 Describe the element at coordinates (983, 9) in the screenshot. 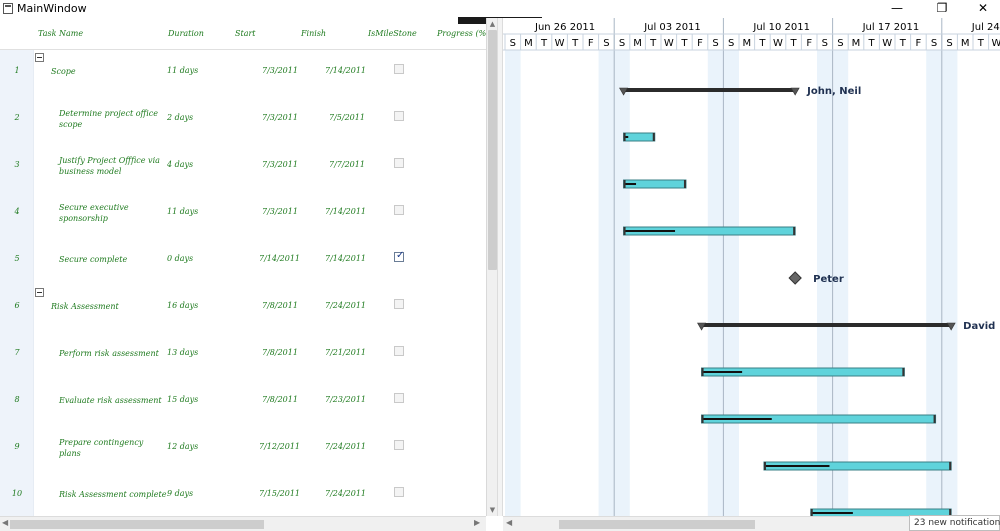

I see `close-button: ✕` at that location.